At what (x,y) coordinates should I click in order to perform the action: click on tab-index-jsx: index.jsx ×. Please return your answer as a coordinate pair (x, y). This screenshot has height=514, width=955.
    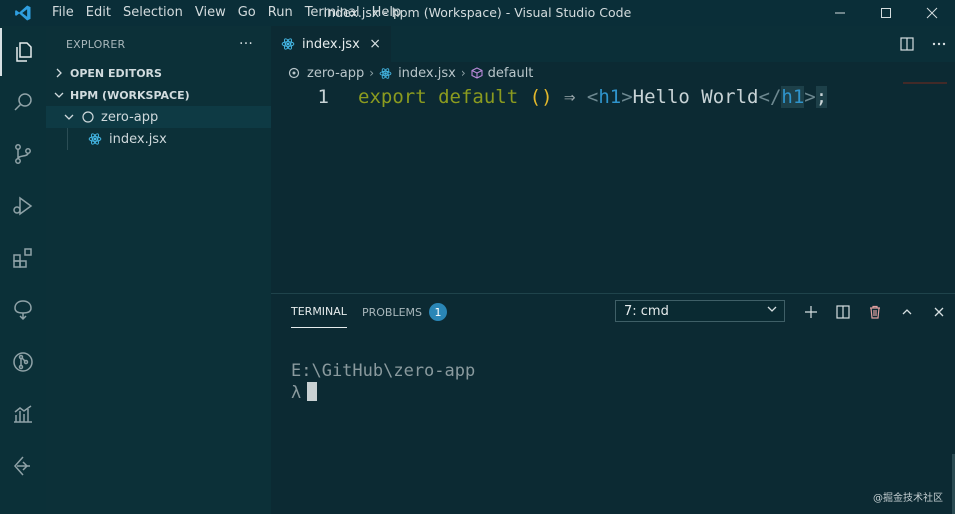
    Looking at the image, I should click on (331, 44).